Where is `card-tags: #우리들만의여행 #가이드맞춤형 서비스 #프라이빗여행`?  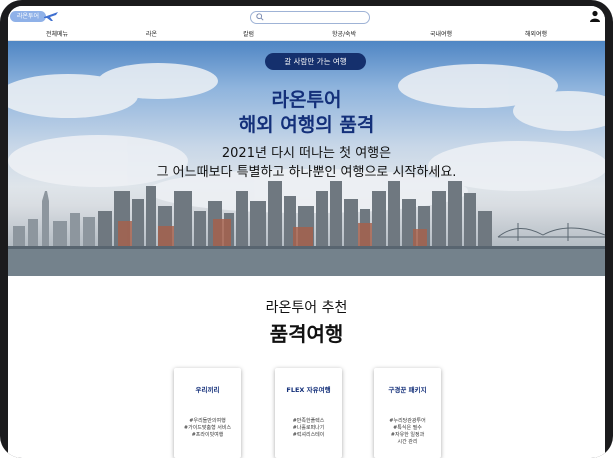
card-tags: #우리들만의여행 #가이드맞춤형 서비스 #프라이빗여행 is located at coordinates (207, 428).